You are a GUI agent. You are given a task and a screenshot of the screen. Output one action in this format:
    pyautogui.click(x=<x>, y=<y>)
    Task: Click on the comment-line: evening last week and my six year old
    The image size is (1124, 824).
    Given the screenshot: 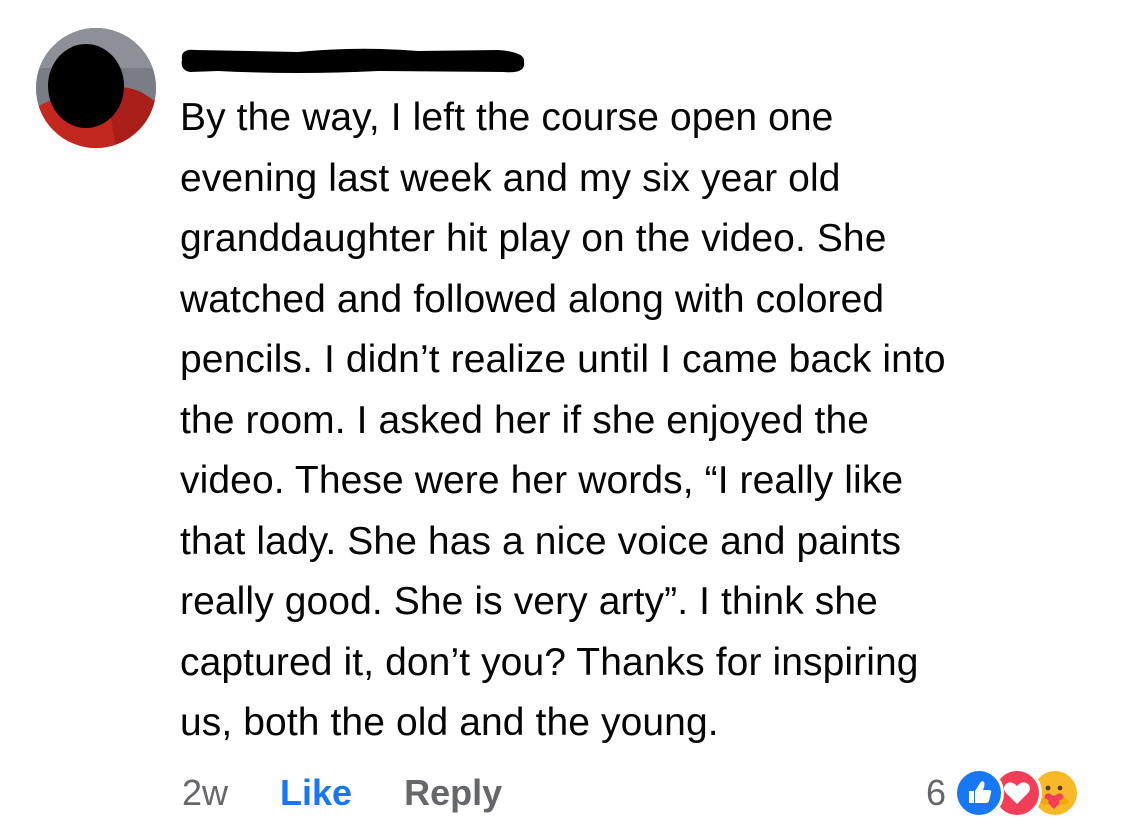 What is the action you would take?
    pyautogui.click(x=510, y=178)
    